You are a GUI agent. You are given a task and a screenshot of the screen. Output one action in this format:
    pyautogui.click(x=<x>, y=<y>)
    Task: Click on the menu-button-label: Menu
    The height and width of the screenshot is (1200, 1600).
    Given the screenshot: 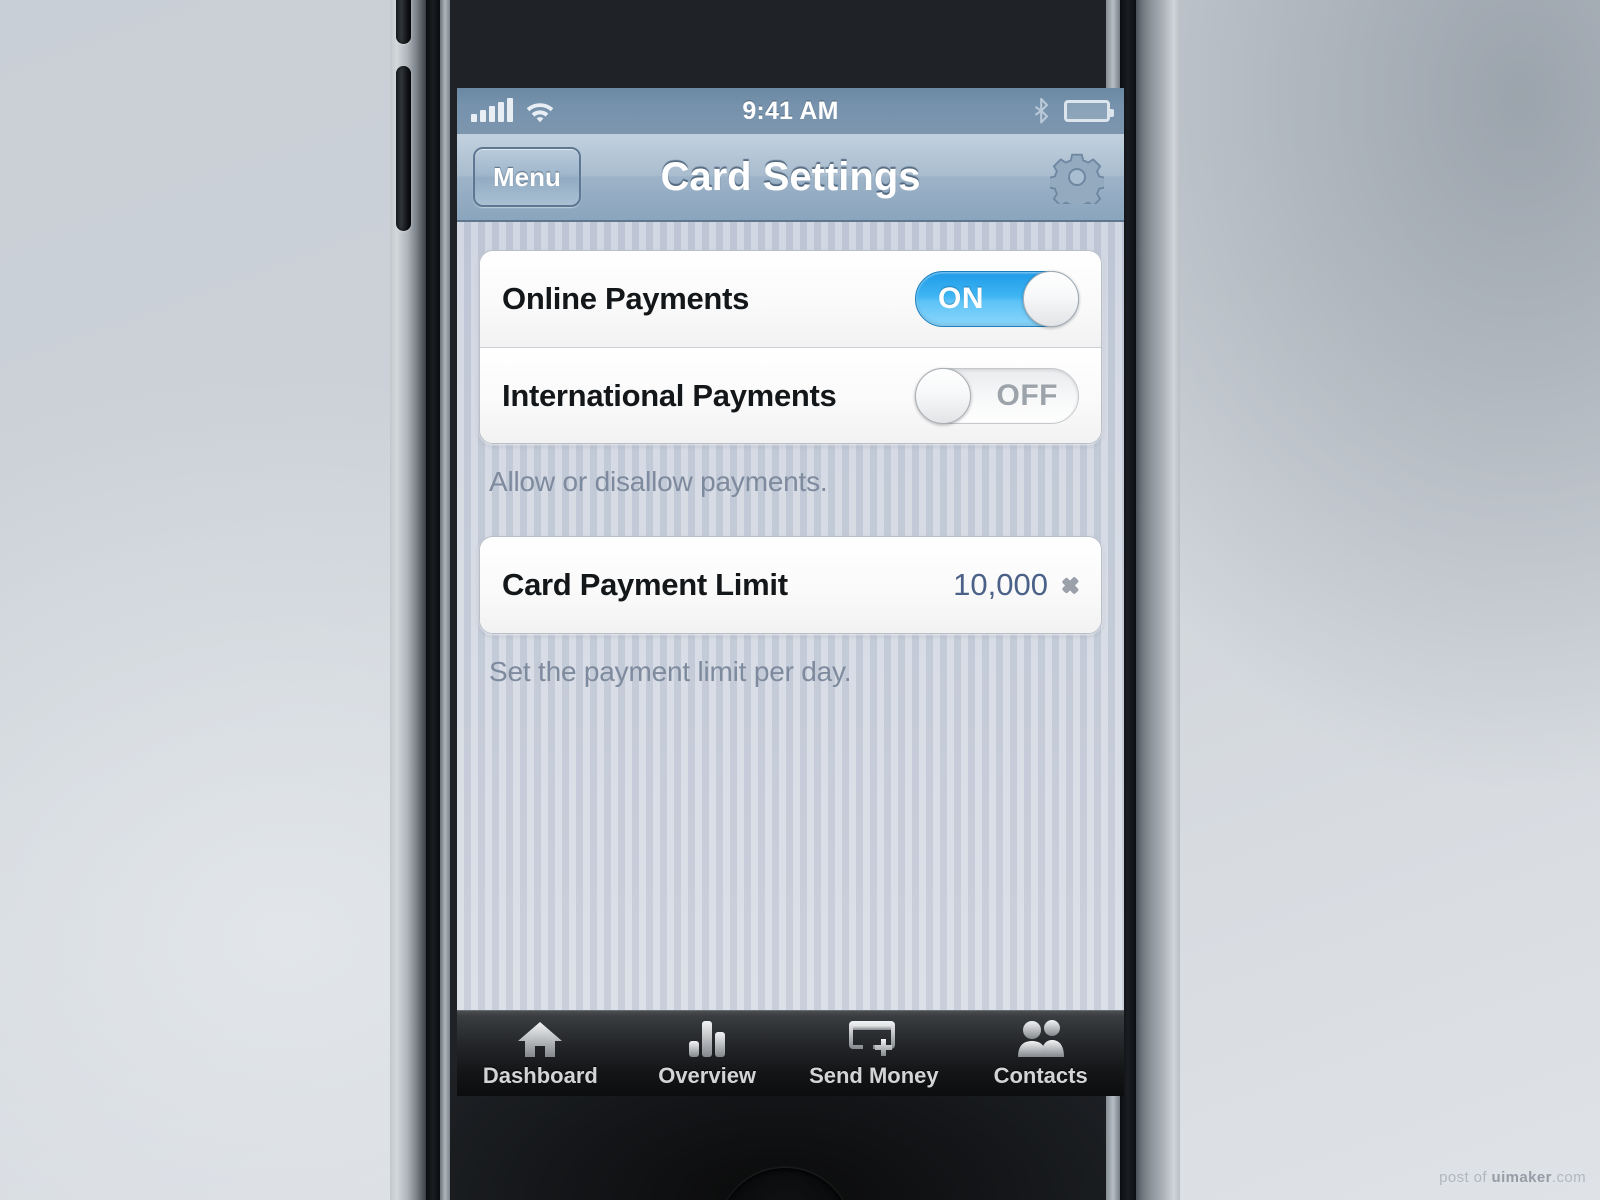 What is the action you would take?
    pyautogui.click(x=527, y=176)
    